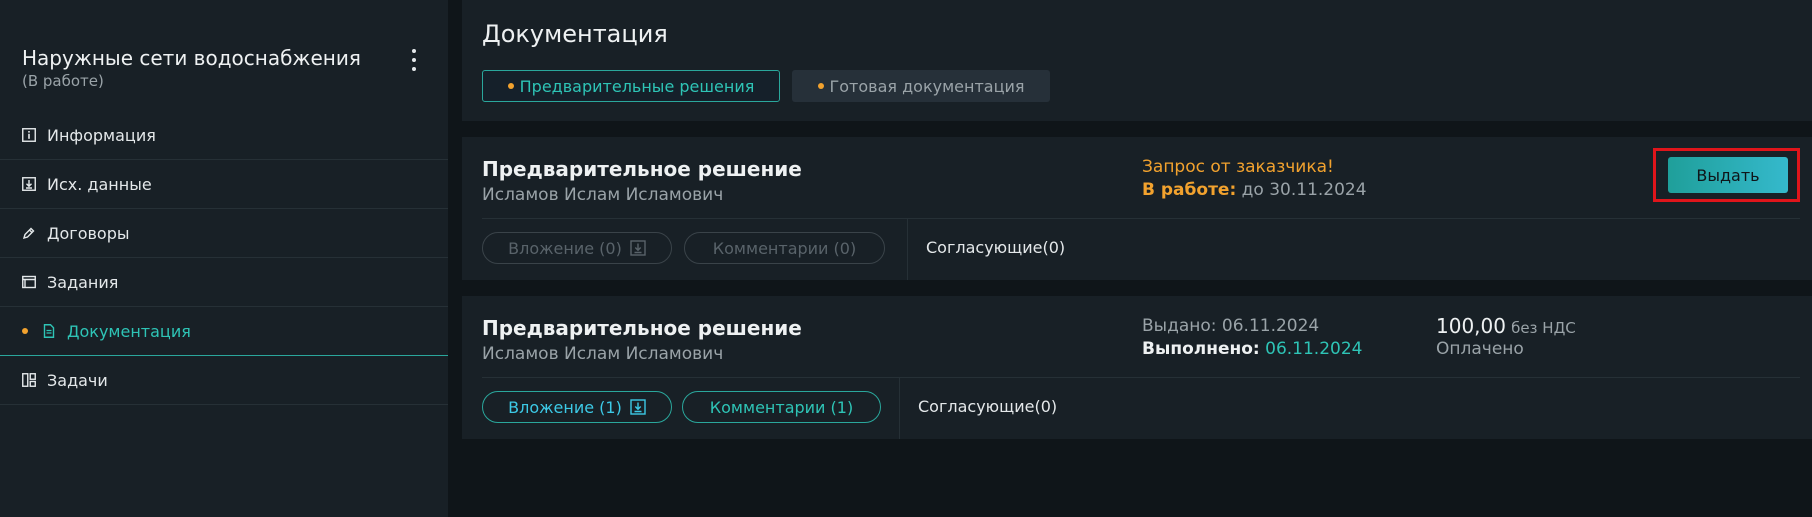 The width and height of the screenshot is (1812, 517). I want to click on comments-label: Комментарии (1), so click(781, 407).